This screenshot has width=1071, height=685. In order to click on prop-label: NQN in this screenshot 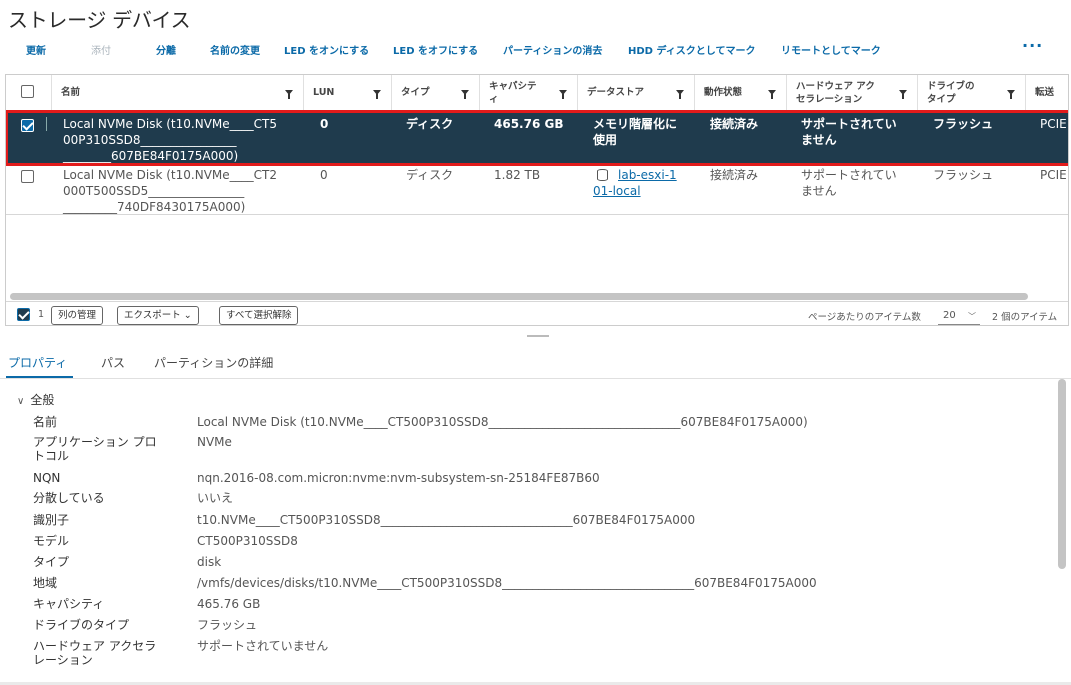, I will do `click(47, 478)`.